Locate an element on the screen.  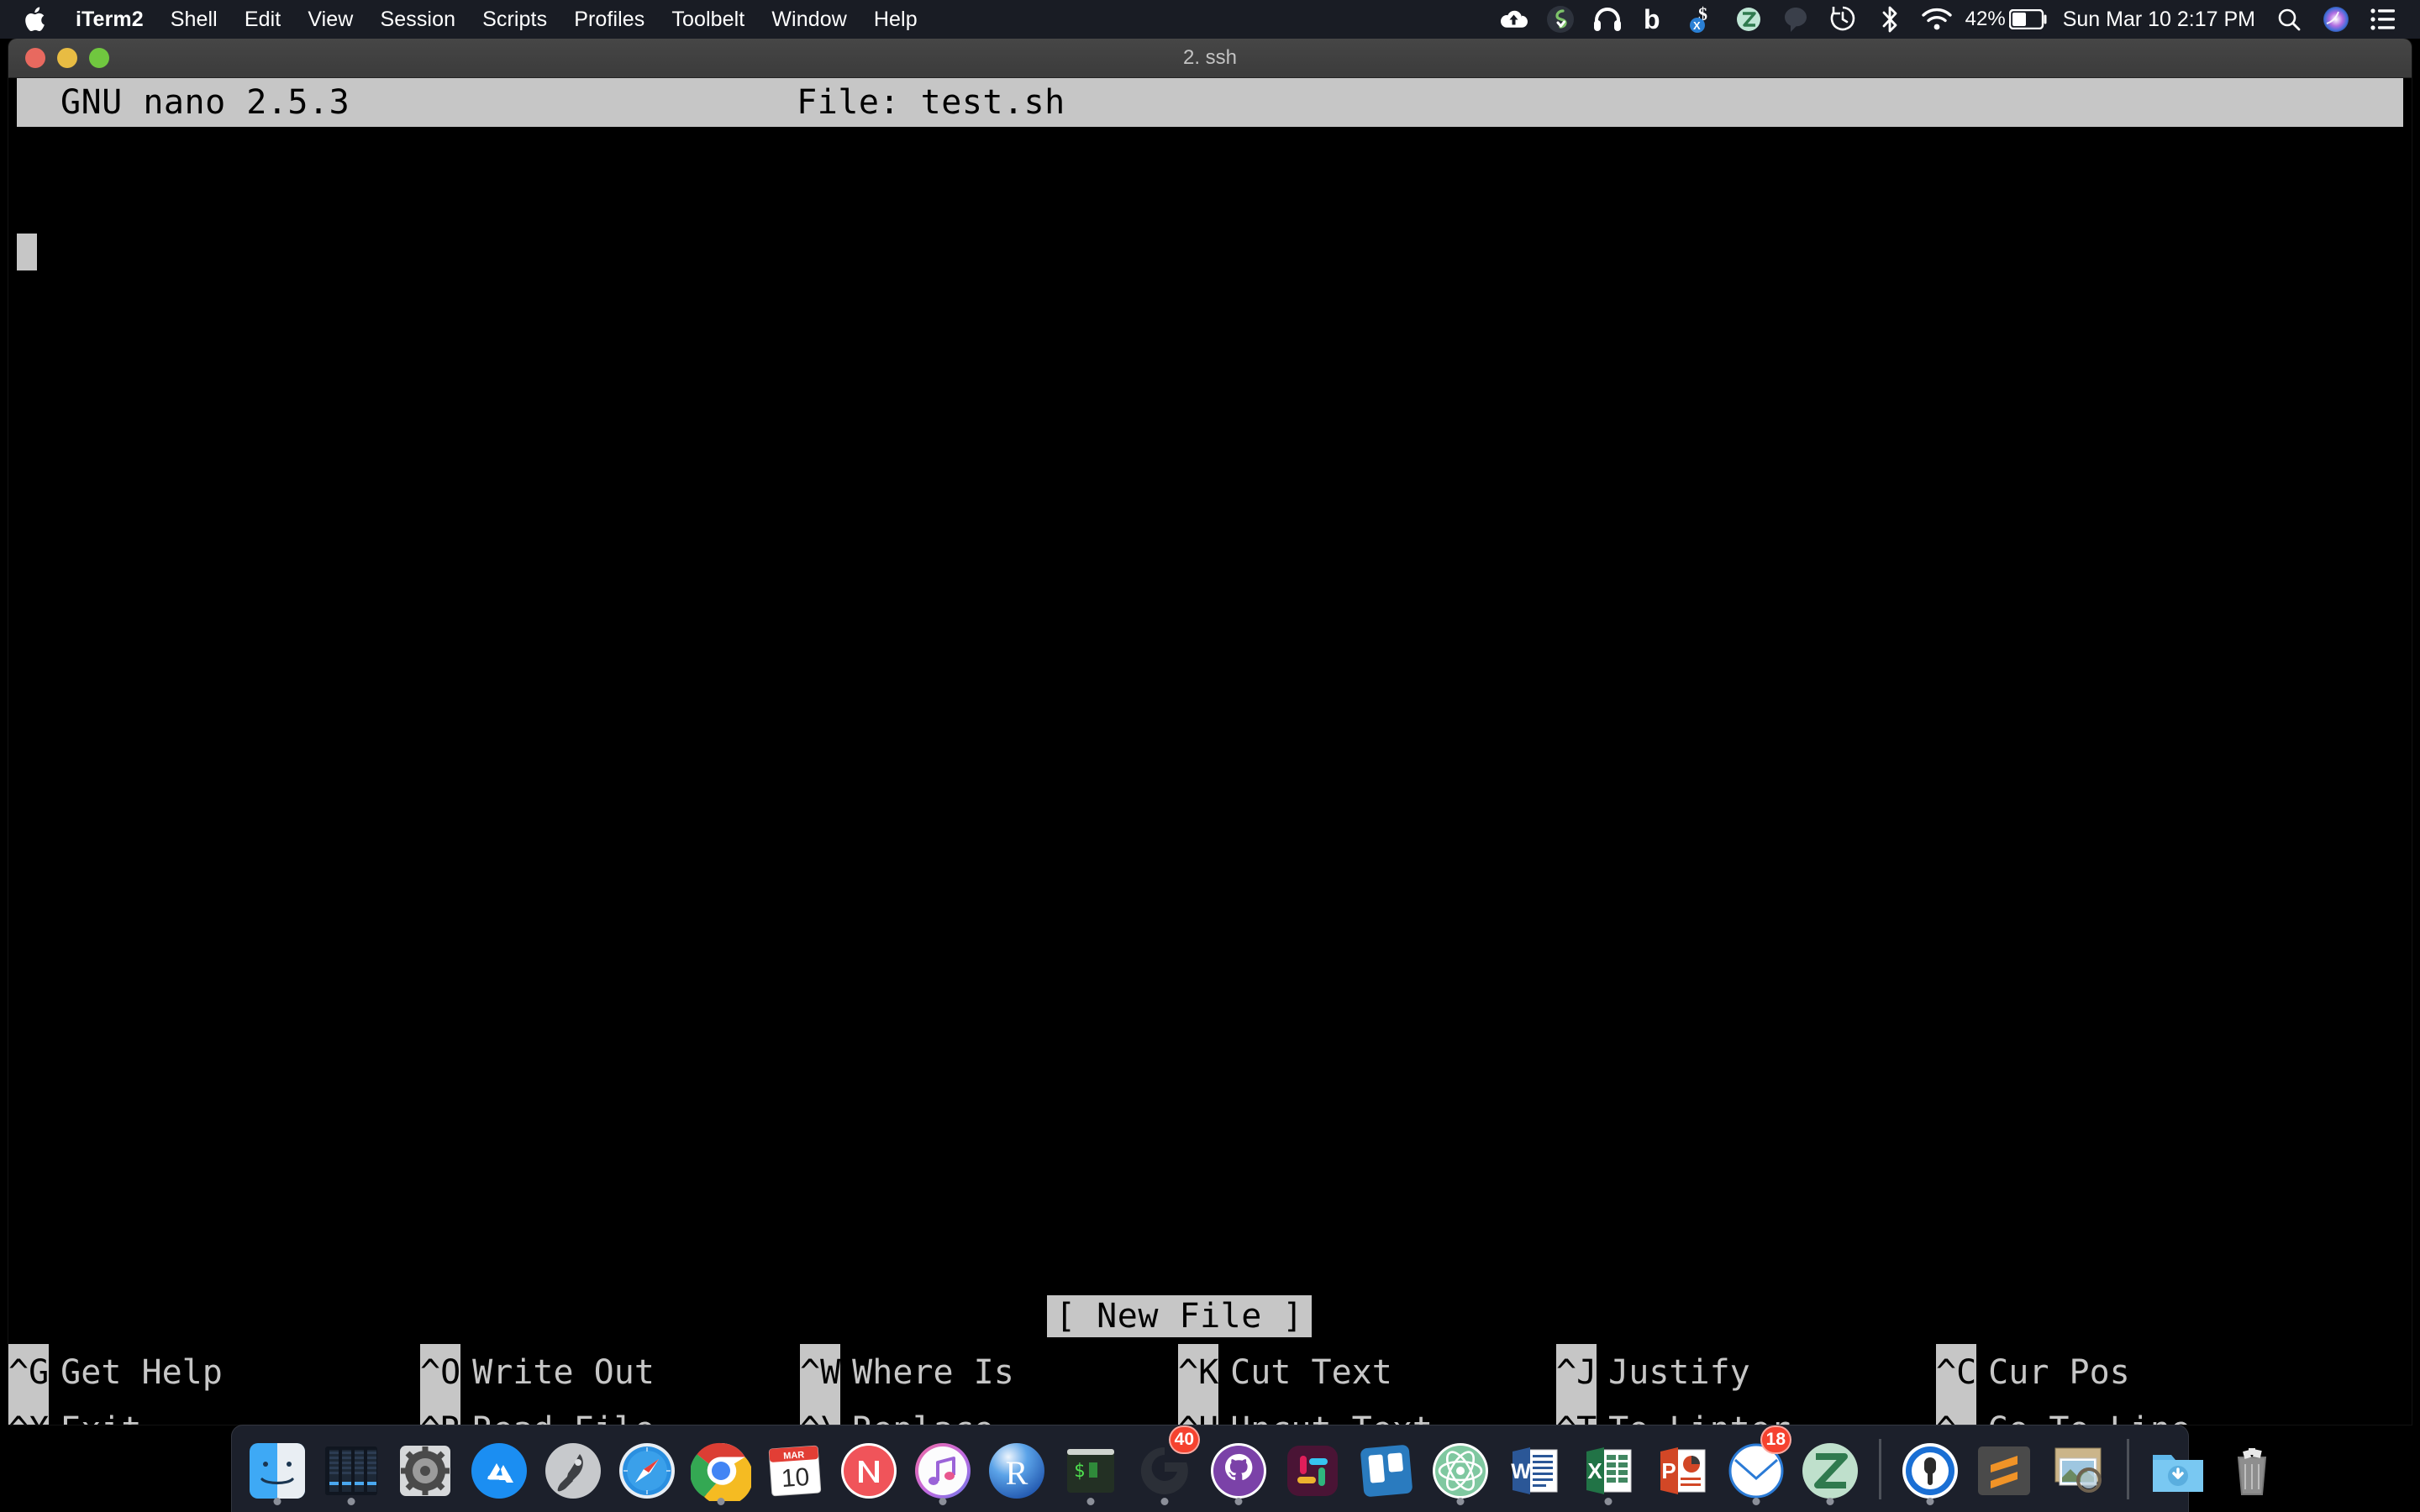
shortcut-where-is: ^W Where Is is located at coordinates (989, 1372).